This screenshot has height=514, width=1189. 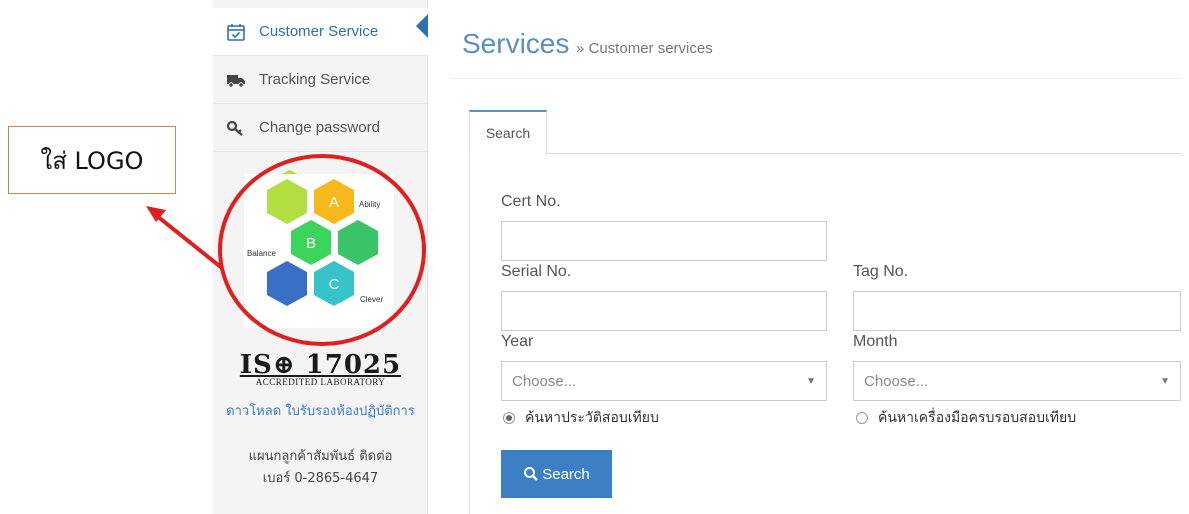 What do you see at coordinates (977, 418) in the screenshot?
I see `radio-due-tools-label: ค้นหาเครื่องมือครบรอบสอบเทียบ` at bounding box center [977, 418].